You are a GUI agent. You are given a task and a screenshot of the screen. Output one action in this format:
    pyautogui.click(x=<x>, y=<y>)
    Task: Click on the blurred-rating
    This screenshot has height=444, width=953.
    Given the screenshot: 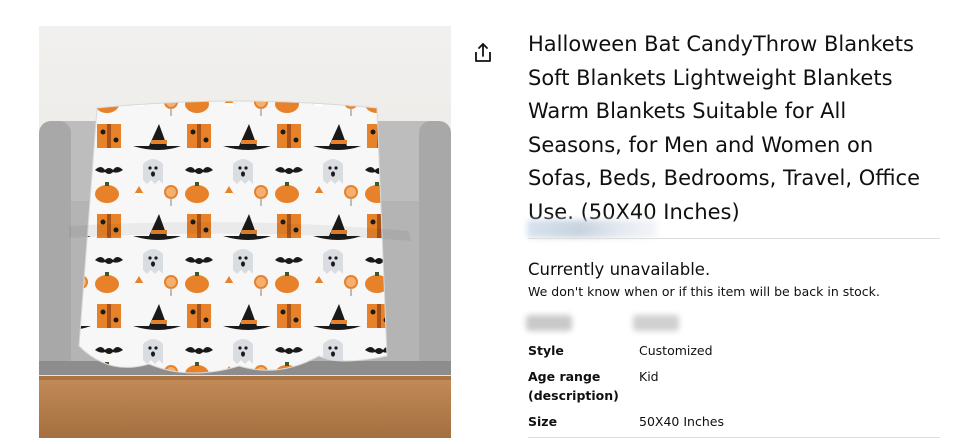 What is the action you would take?
    pyautogui.click(x=592, y=229)
    